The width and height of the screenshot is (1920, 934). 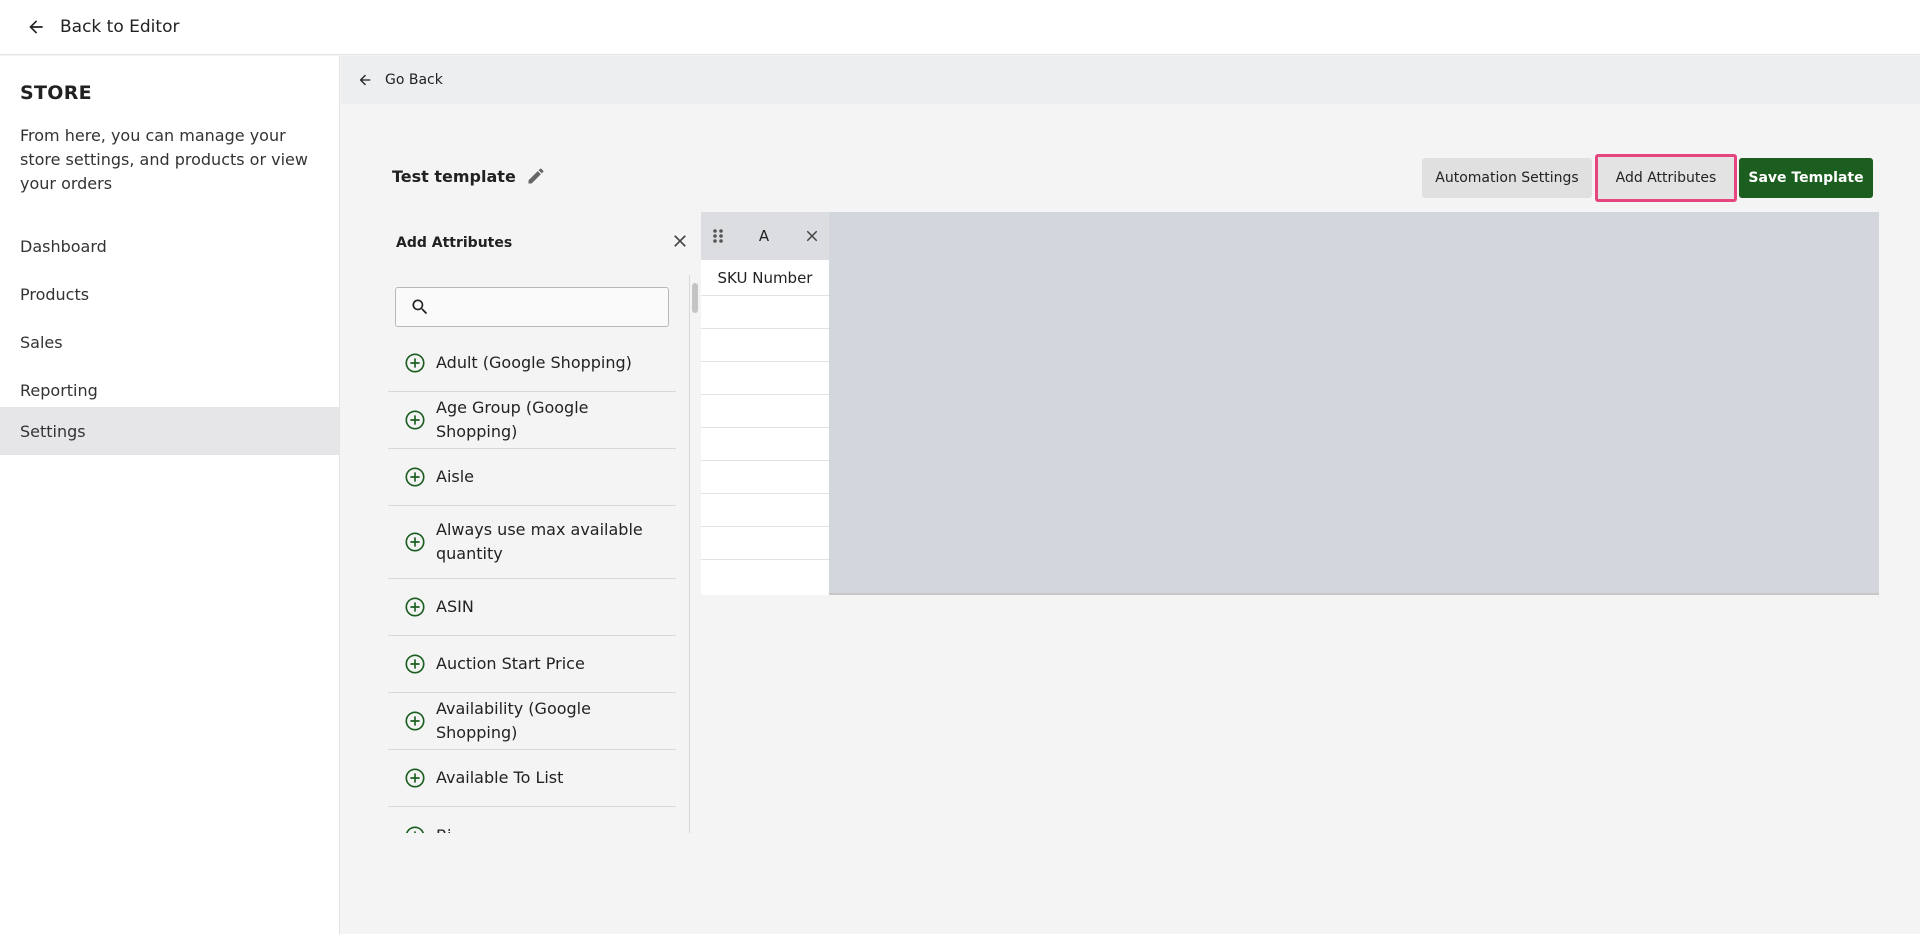 I want to click on list-item: Adult (Google Shopping), so click(x=532, y=363).